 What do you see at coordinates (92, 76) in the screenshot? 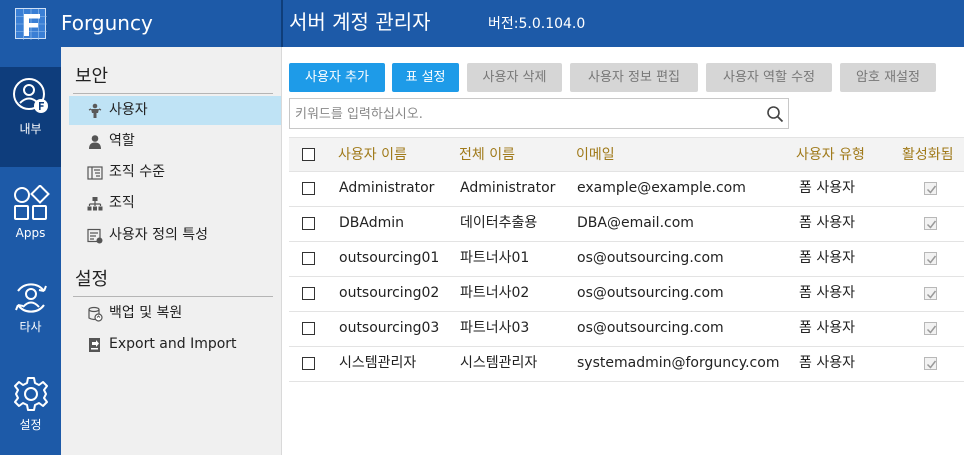
I see `section-title-security: 보안` at bounding box center [92, 76].